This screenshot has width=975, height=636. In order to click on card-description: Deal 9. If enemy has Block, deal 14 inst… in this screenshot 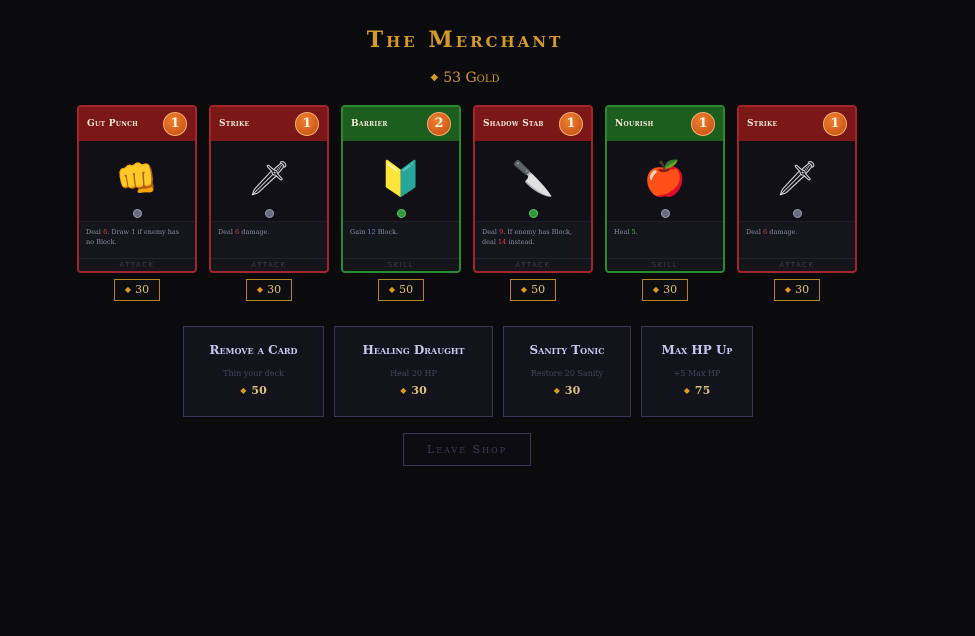, I will do `click(533, 237)`.